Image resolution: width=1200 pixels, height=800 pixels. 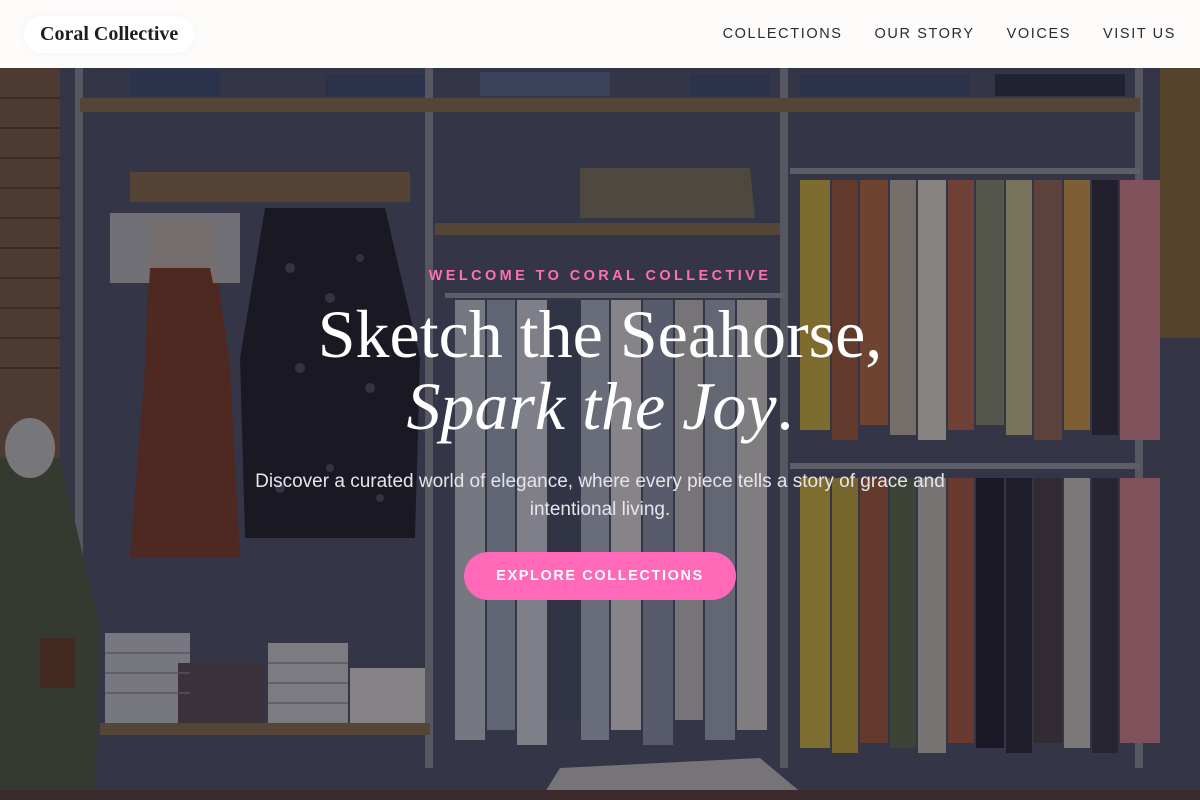 I want to click on nav-visit-us: VISIT US, so click(x=1139, y=34).